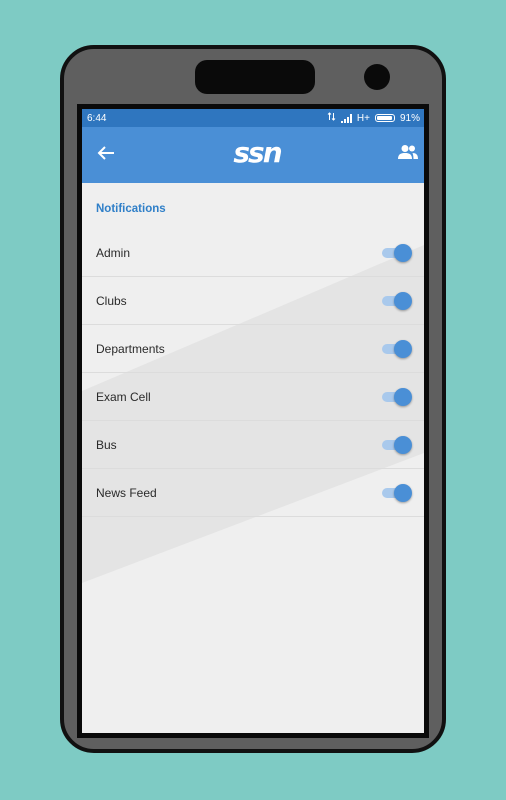 Image resolution: width=506 pixels, height=800 pixels. I want to click on toggle-departments, so click(397, 349).